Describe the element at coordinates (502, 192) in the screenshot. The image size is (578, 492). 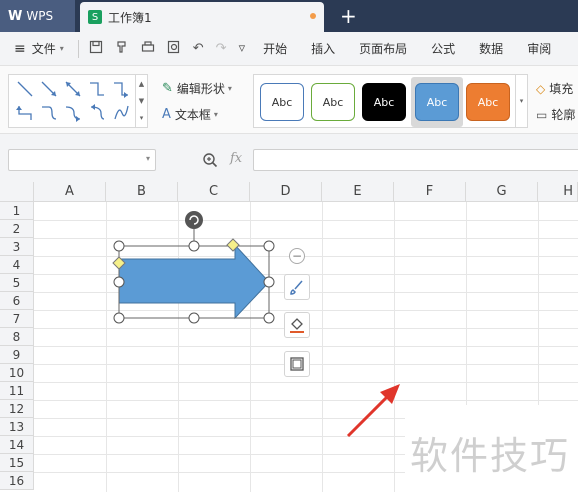
I see `column-header-g: G` at that location.